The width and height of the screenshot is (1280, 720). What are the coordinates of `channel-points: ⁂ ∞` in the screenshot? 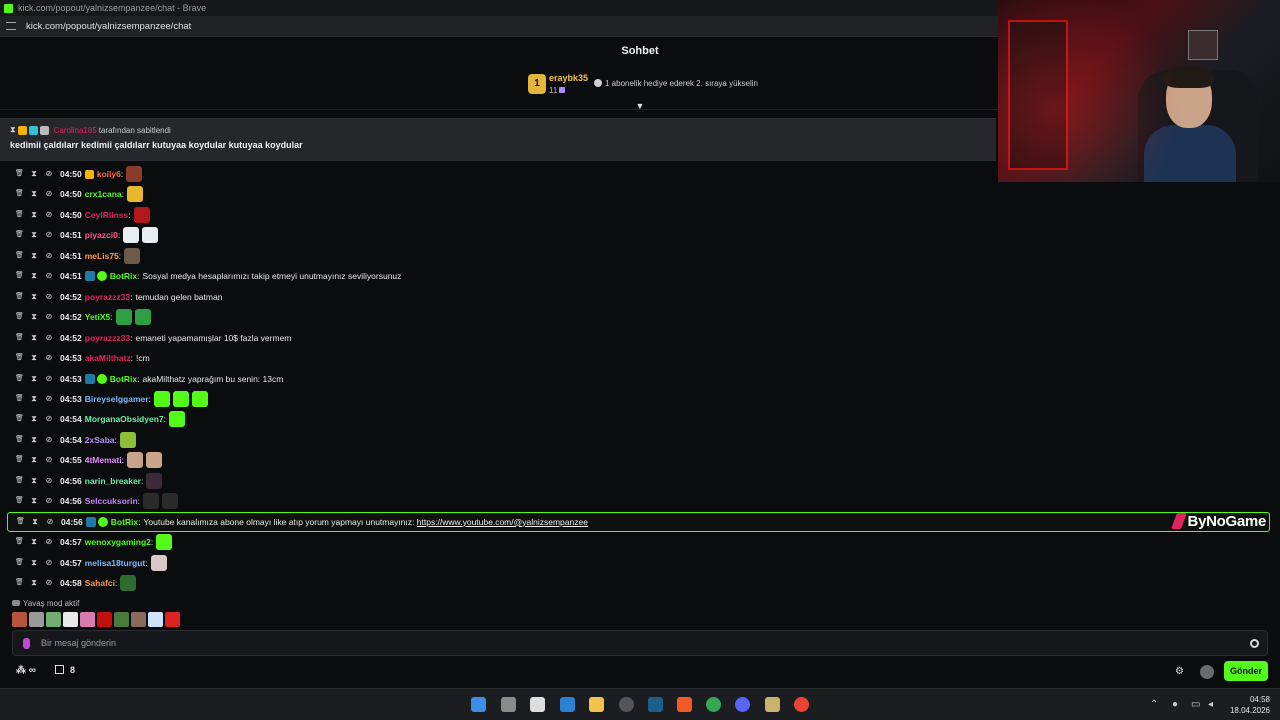 It's located at (26, 670).